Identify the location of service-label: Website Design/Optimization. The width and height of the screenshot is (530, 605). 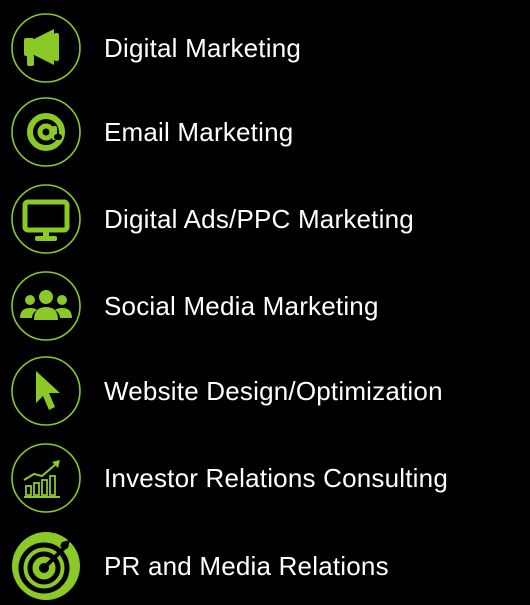
(273, 391).